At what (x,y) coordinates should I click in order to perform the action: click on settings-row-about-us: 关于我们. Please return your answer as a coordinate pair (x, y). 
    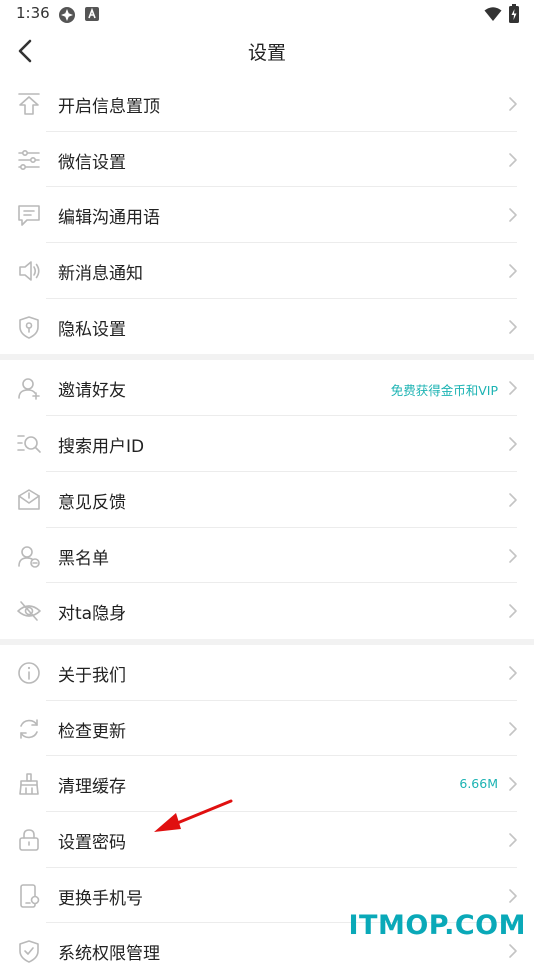
    Looking at the image, I should click on (267, 673).